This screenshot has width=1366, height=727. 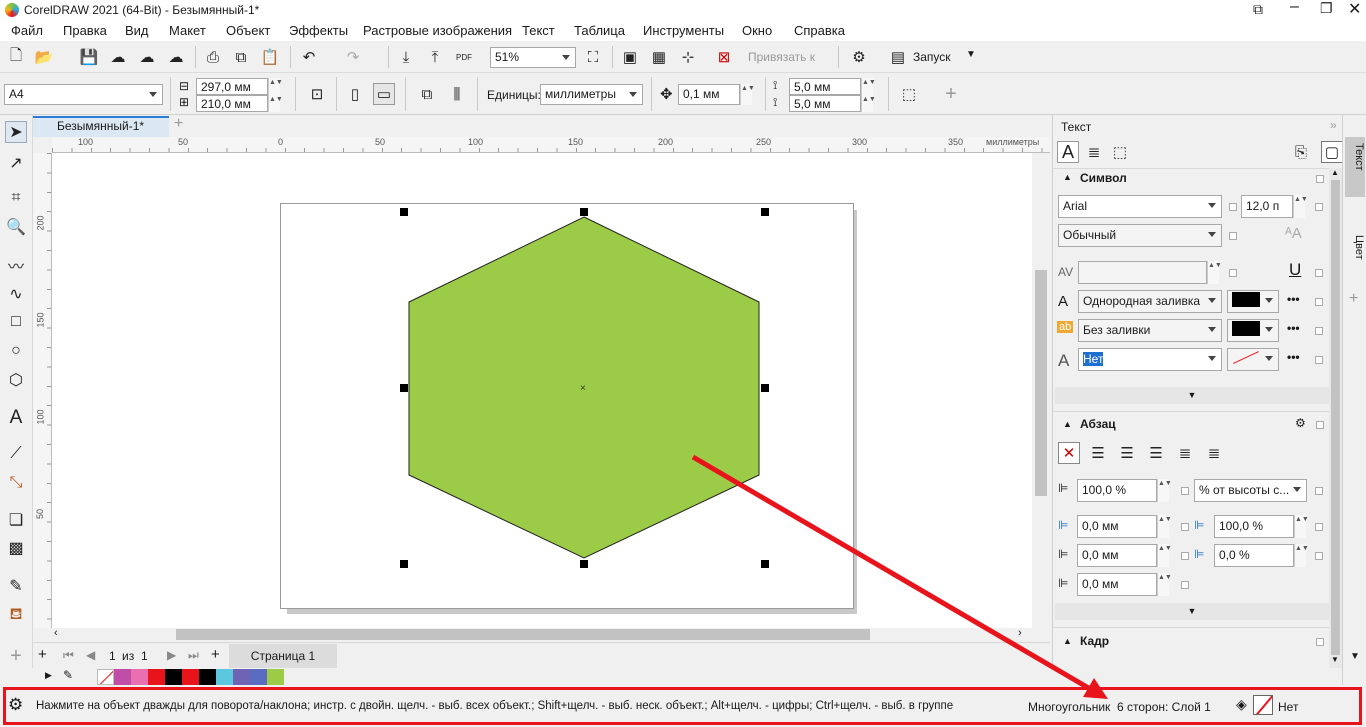 I want to click on cloud-share-icon: ☁, so click(x=147, y=57).